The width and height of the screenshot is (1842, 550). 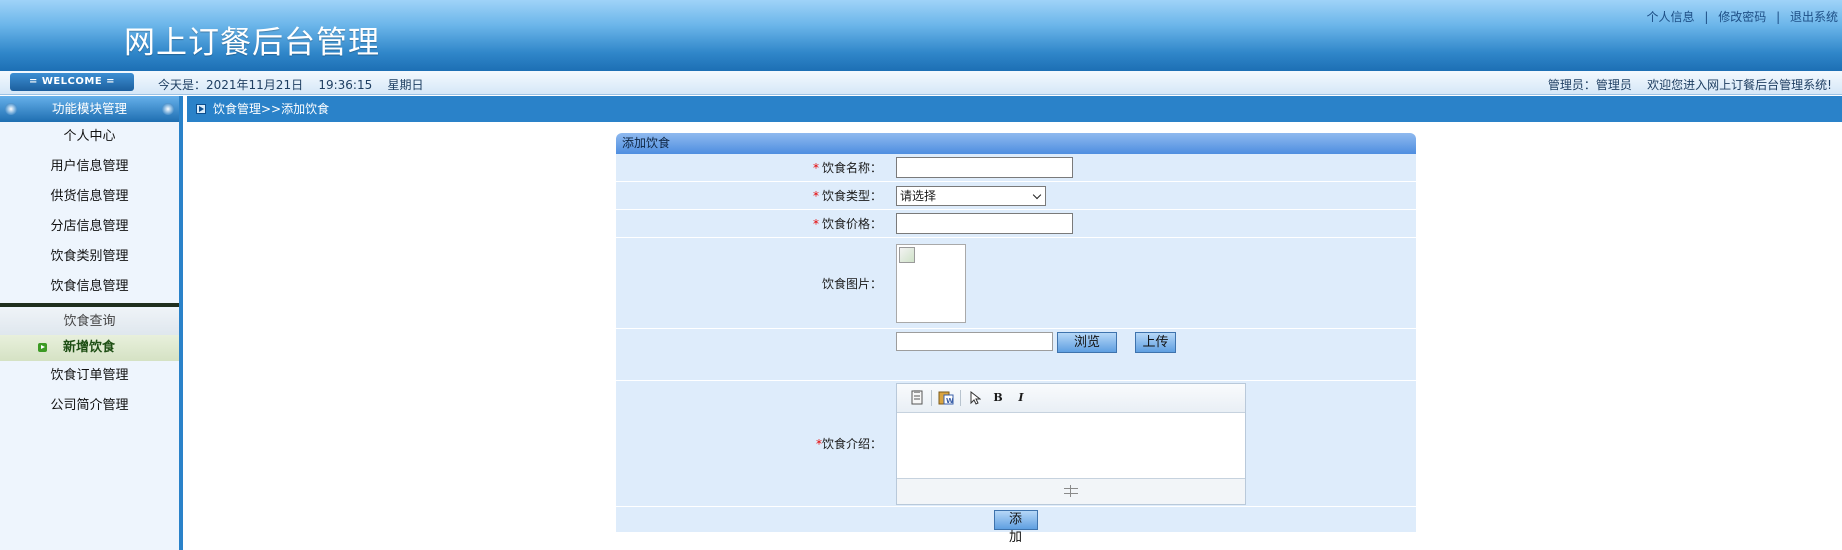 I want to click on form-row-price: * 饮食价格：, so click(x=1016, y=224).